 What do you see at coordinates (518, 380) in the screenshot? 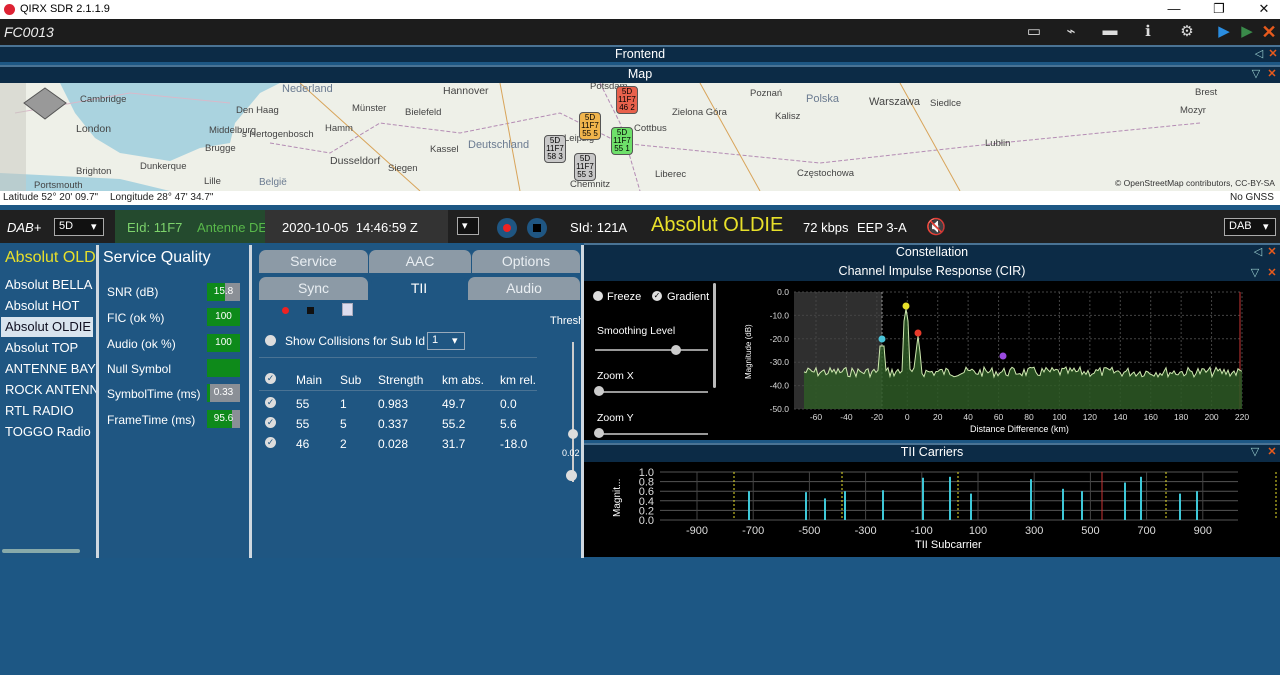
I see `col-km-rel: km rel.` at bounding box center [518, 380].